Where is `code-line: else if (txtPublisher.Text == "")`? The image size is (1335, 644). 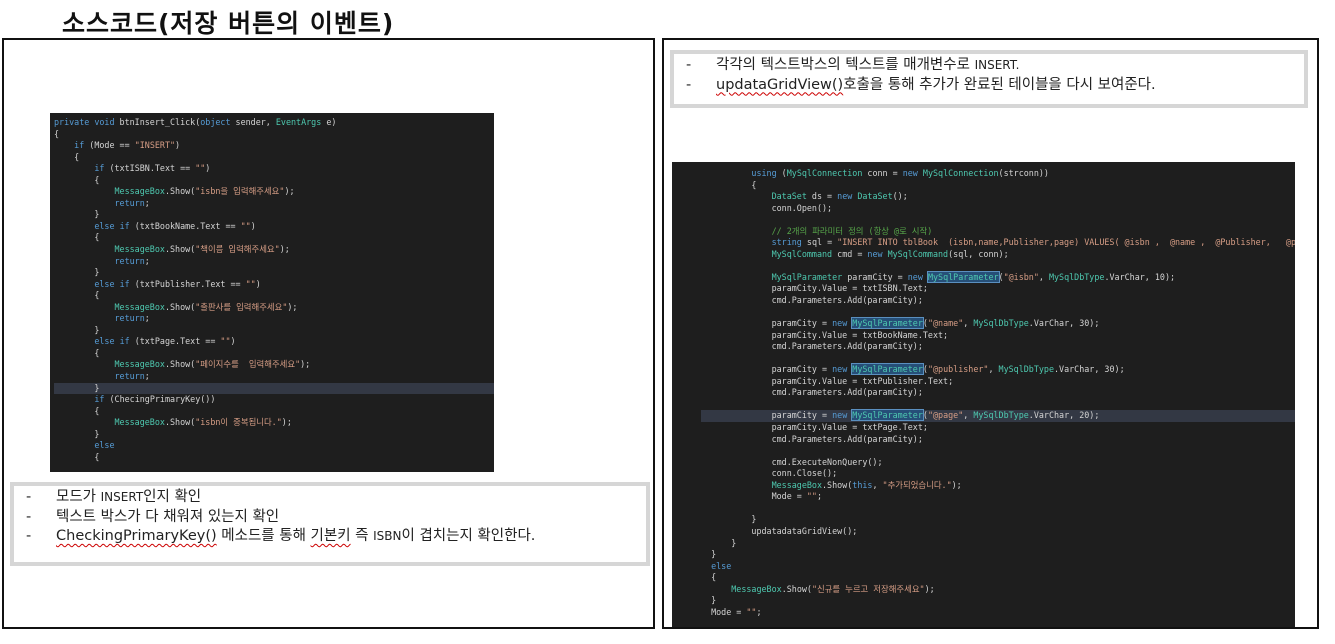 code-line: else if (txtPublisher.Text == "") is located at coordinates (177, 283).